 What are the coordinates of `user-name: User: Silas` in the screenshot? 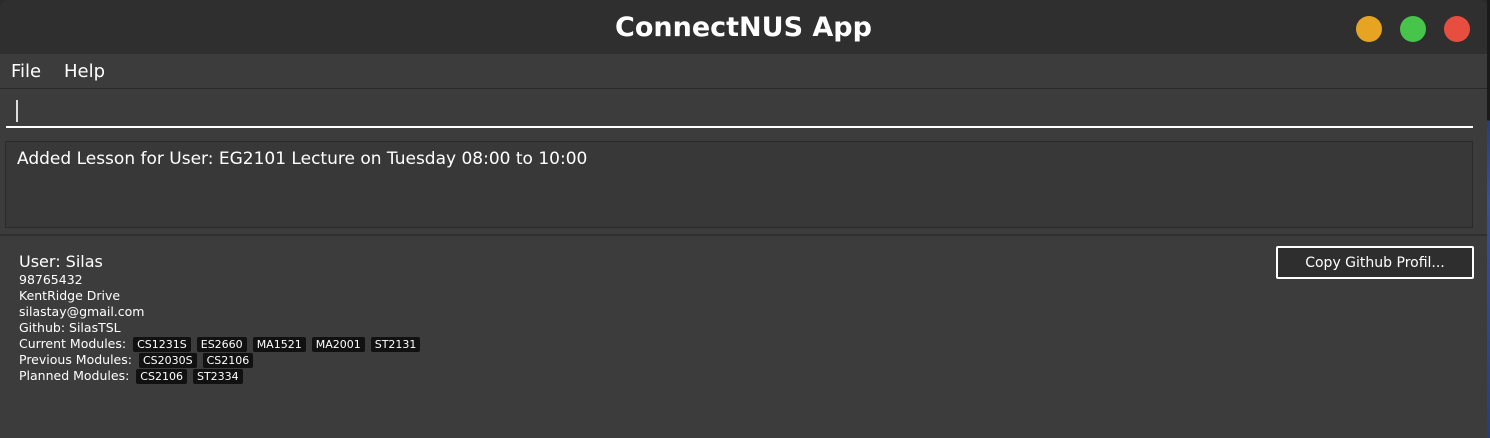 It's located at (61, 261).